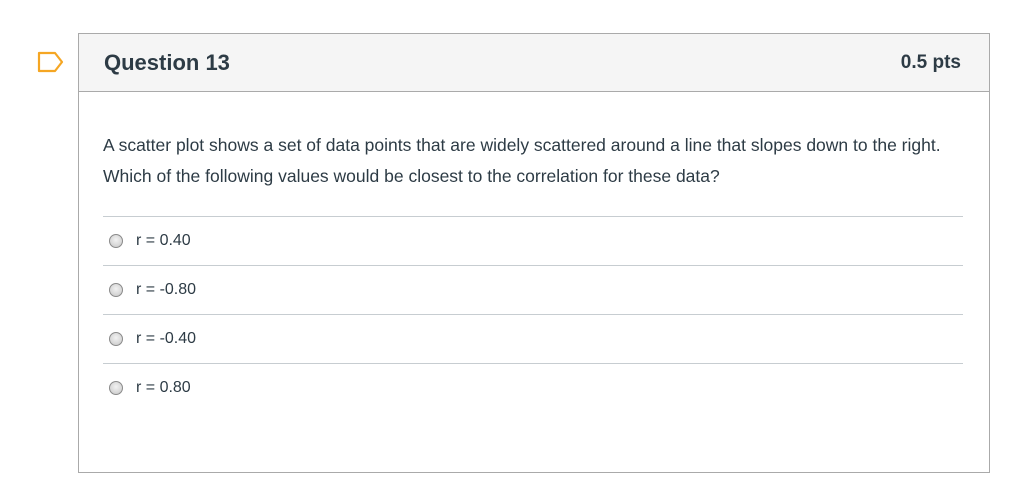 This screenshot has width=1024, height=497. I want to click on answer-option: r = 0.40, so click(533, 240).